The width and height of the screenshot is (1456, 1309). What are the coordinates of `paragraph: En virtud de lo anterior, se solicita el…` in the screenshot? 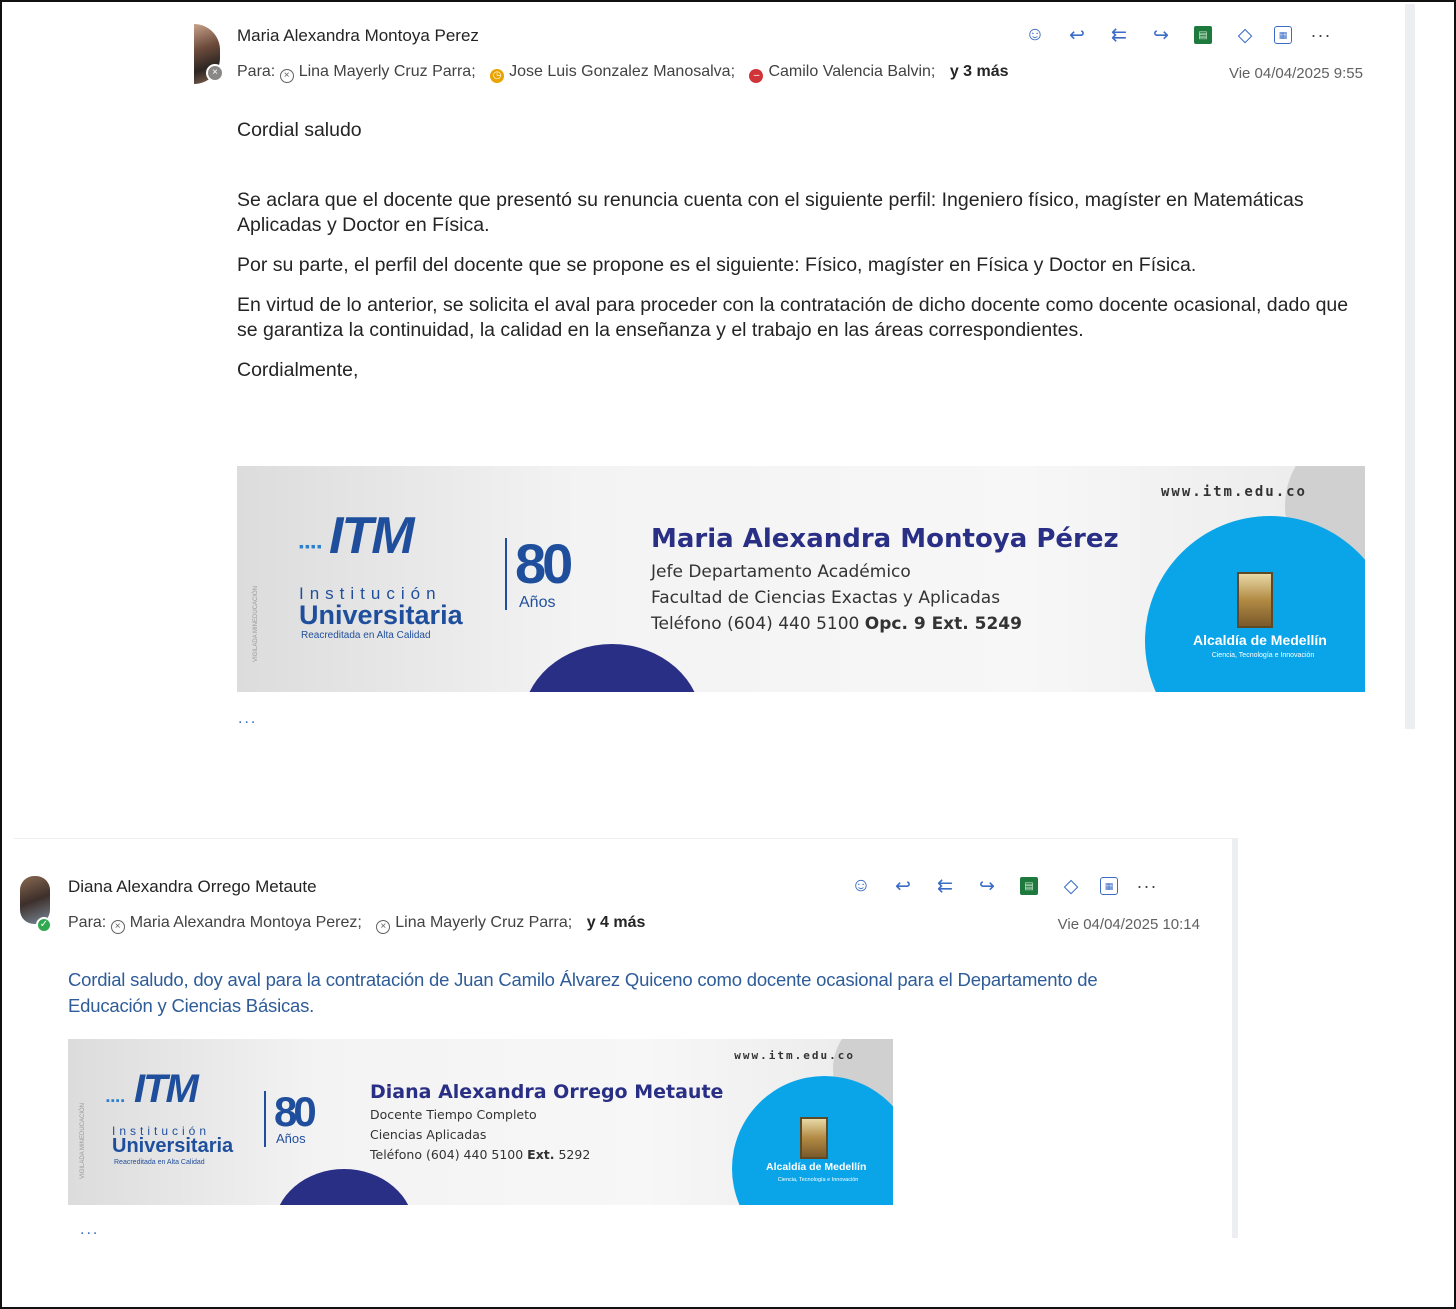 It's located at (793, 317).